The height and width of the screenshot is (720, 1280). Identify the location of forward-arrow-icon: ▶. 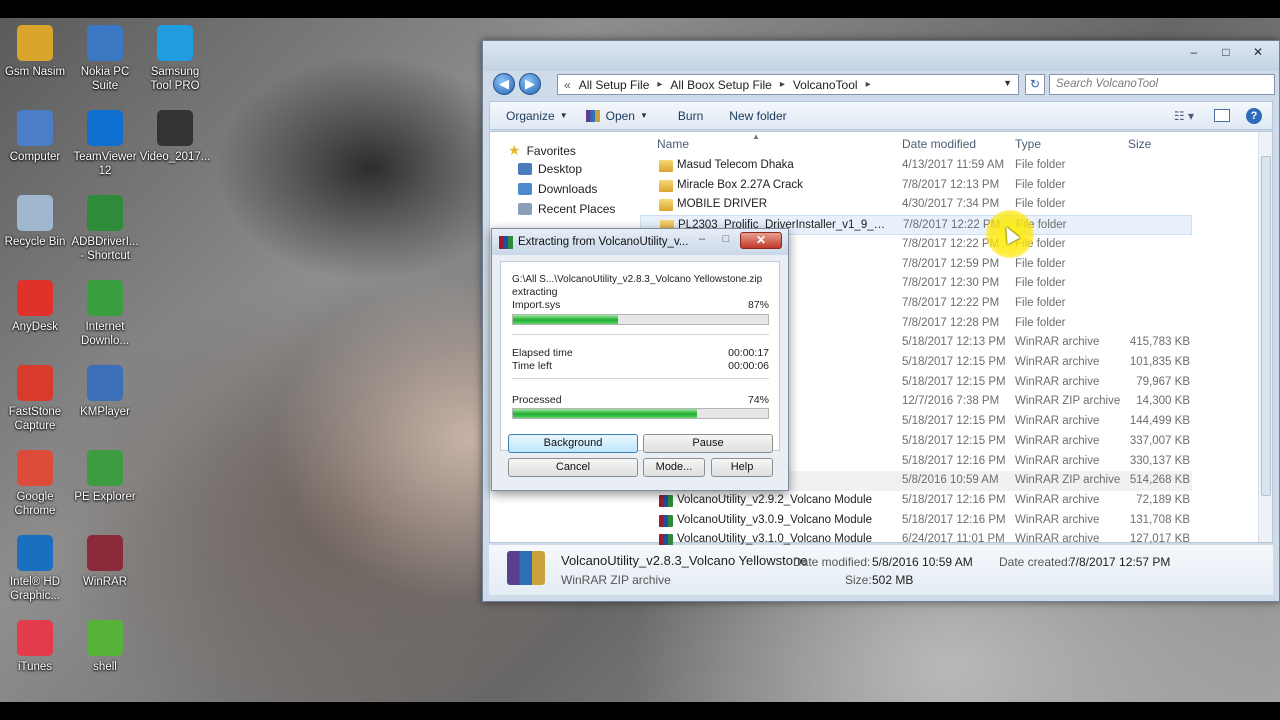
(530, 84).